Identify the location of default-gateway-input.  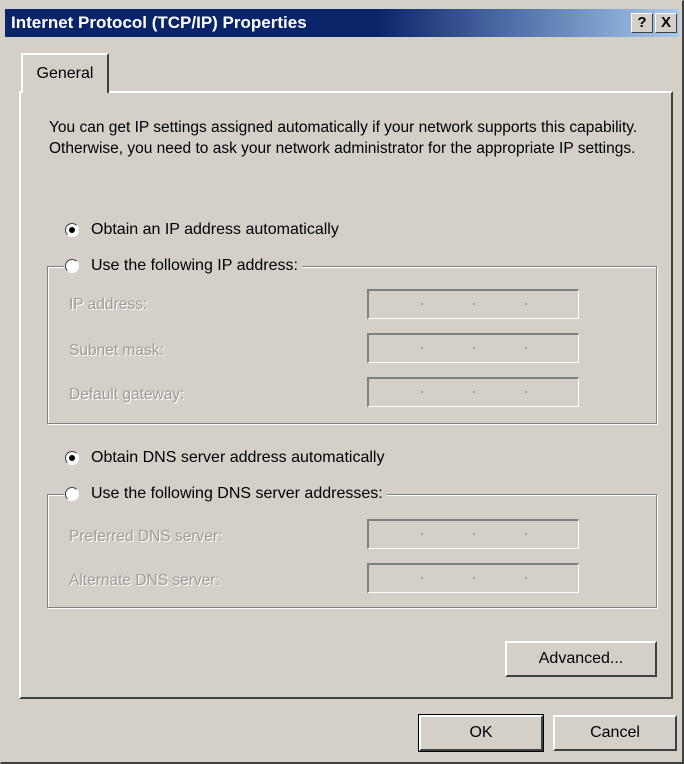
(473, 392).